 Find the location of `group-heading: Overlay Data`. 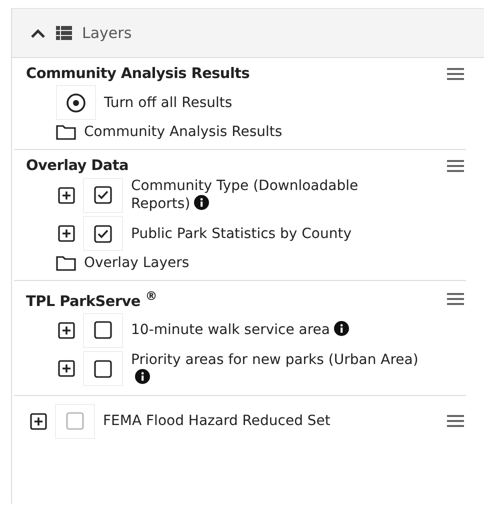

group-heading: Overlay Data is located at coordinates (77, 166).